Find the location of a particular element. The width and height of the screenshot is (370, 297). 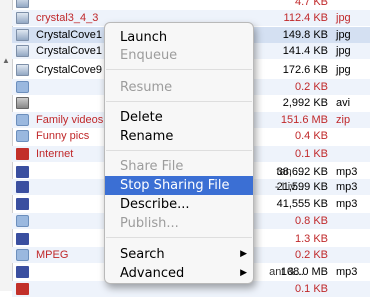

file-size: 41,555 KB is located at coordinates (302, 204).